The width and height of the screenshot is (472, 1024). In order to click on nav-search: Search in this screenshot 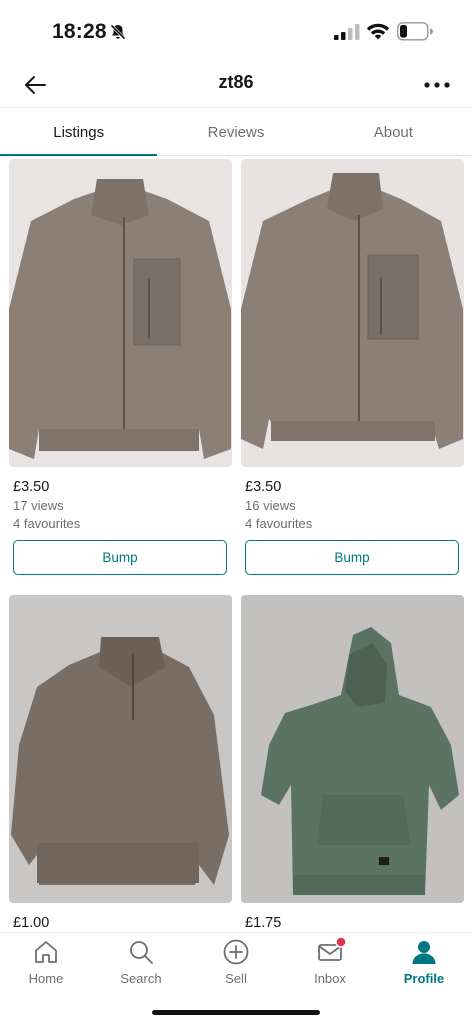, I will do `click(141, 962)`.